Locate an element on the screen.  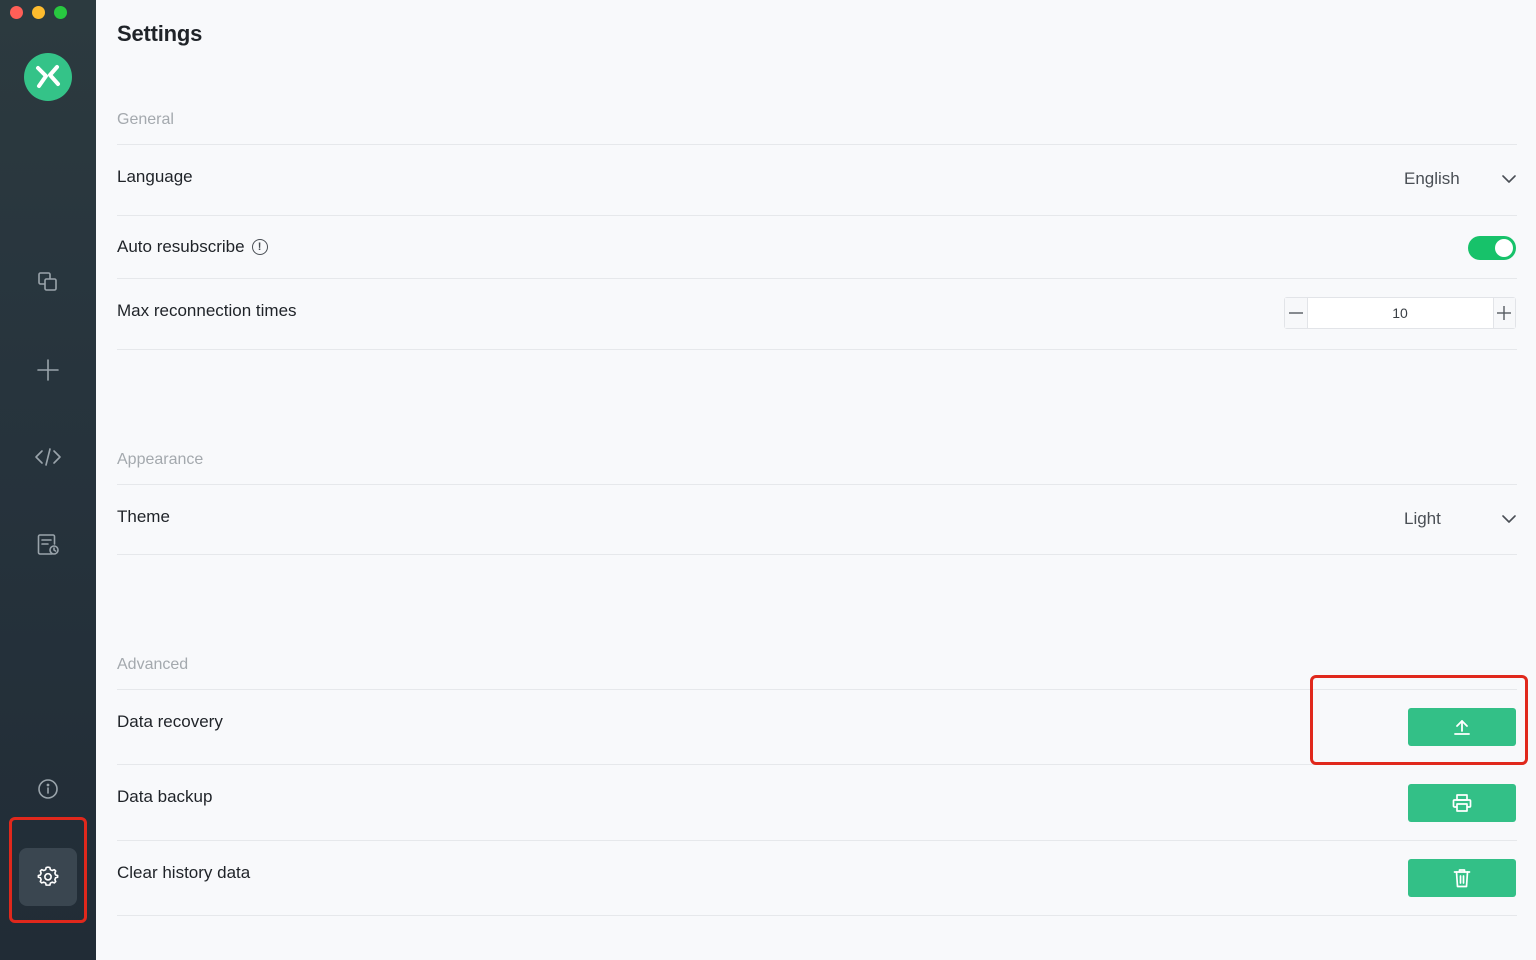
max-reconnect-stepper is located at coordinates (1400, 313).